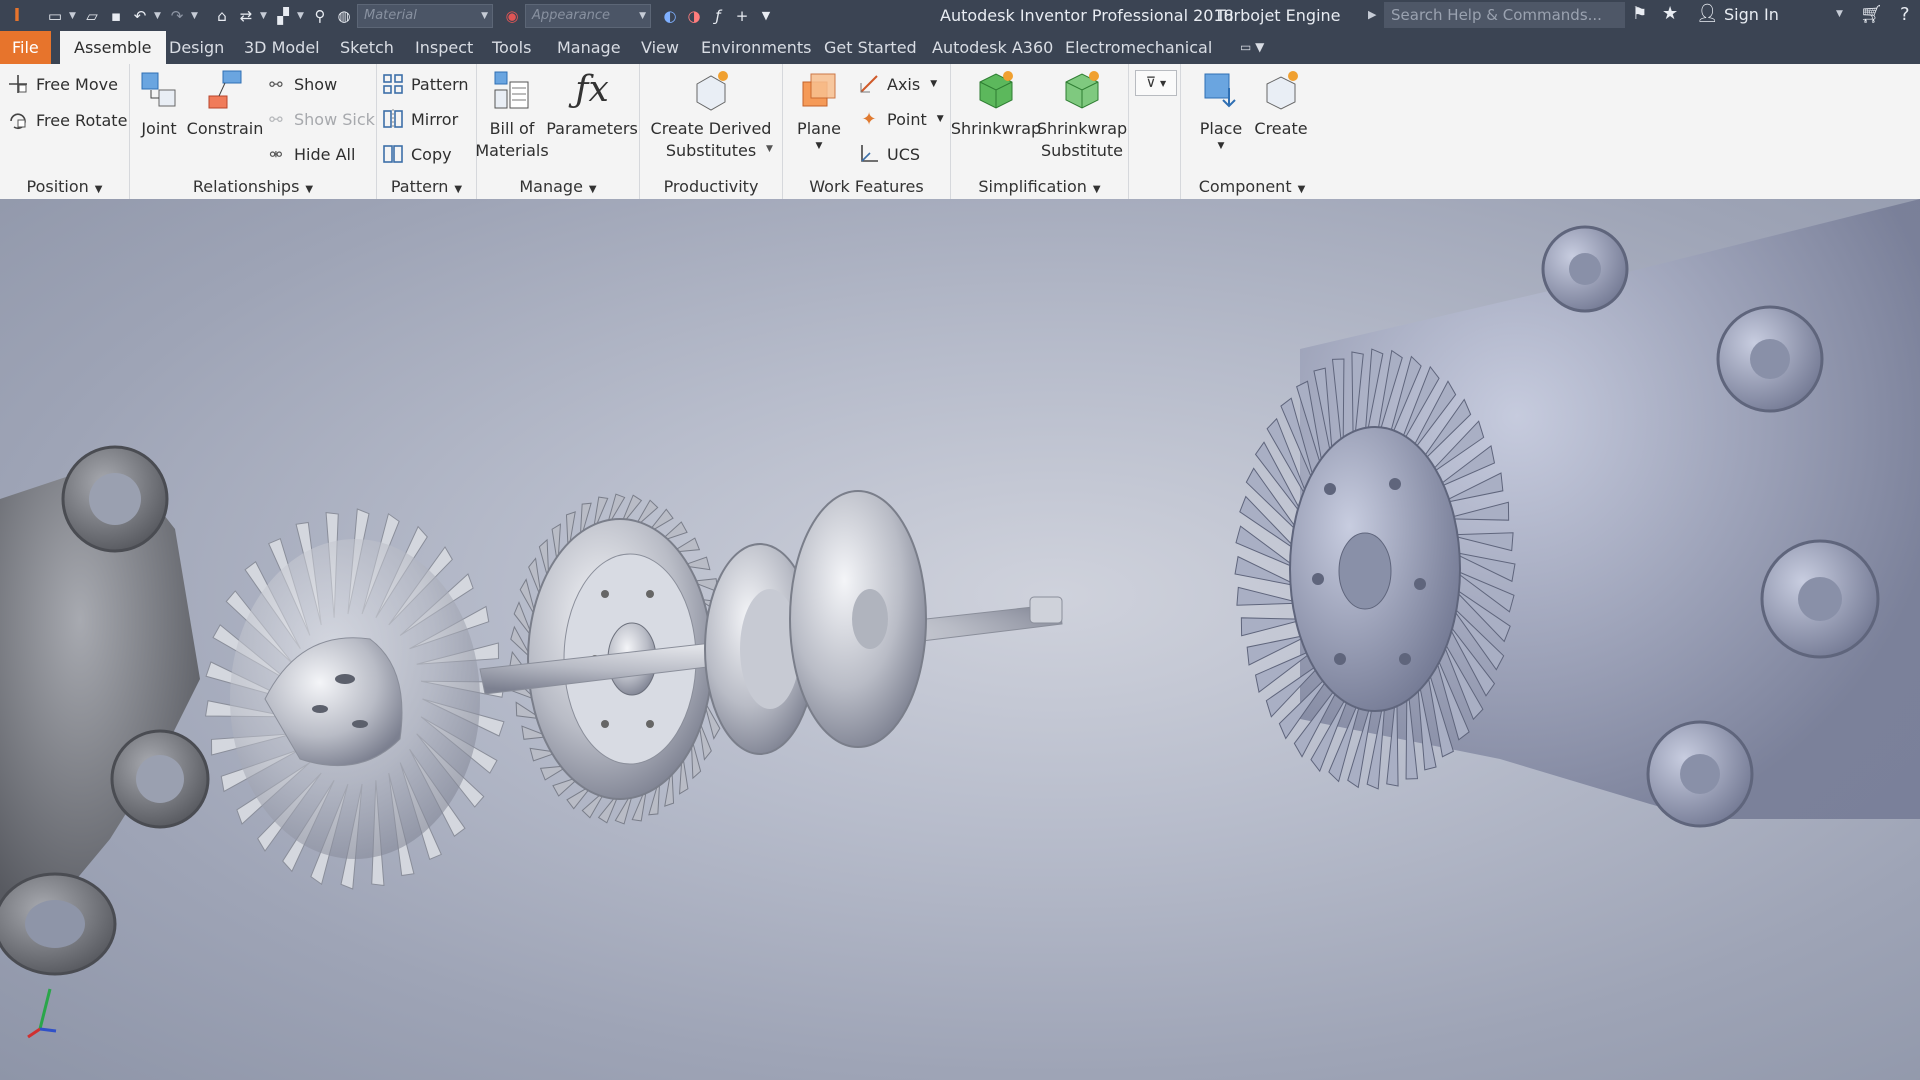 Image resolution: width=1920 pixels, height=1080 pixels. I want to click on tab-environments: Environments, so click(756, 47).